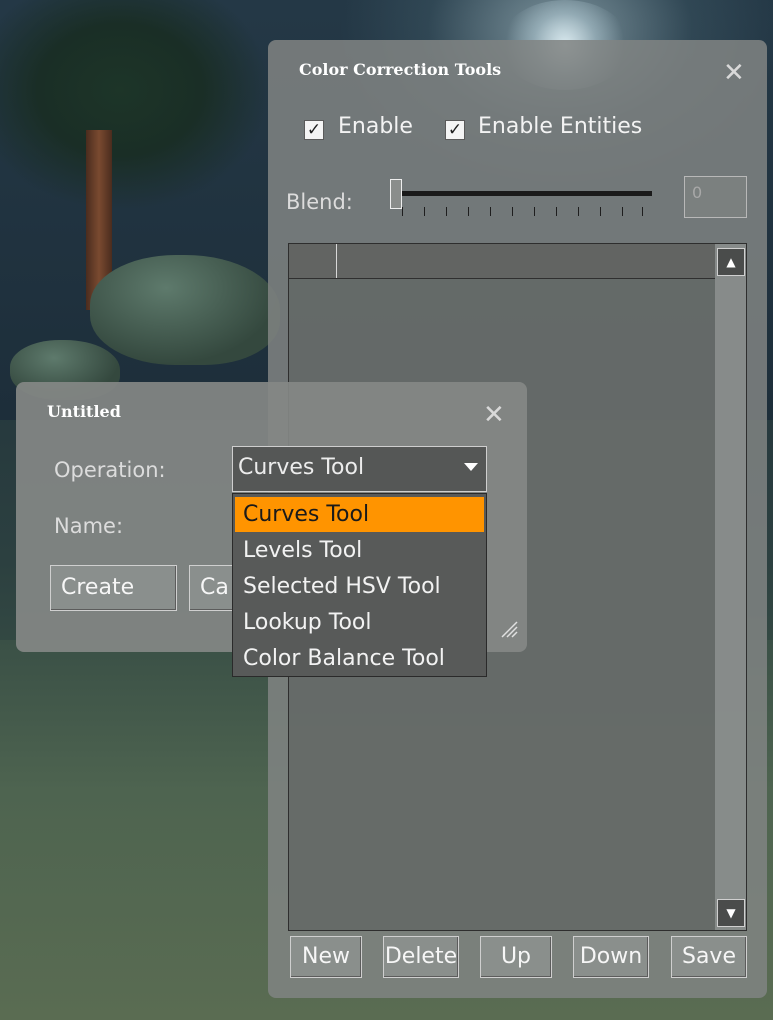 The height and width of the screenshot is (1020, 773). I want to click on enable-entities-checkbox: ✓, so click(455, 130).